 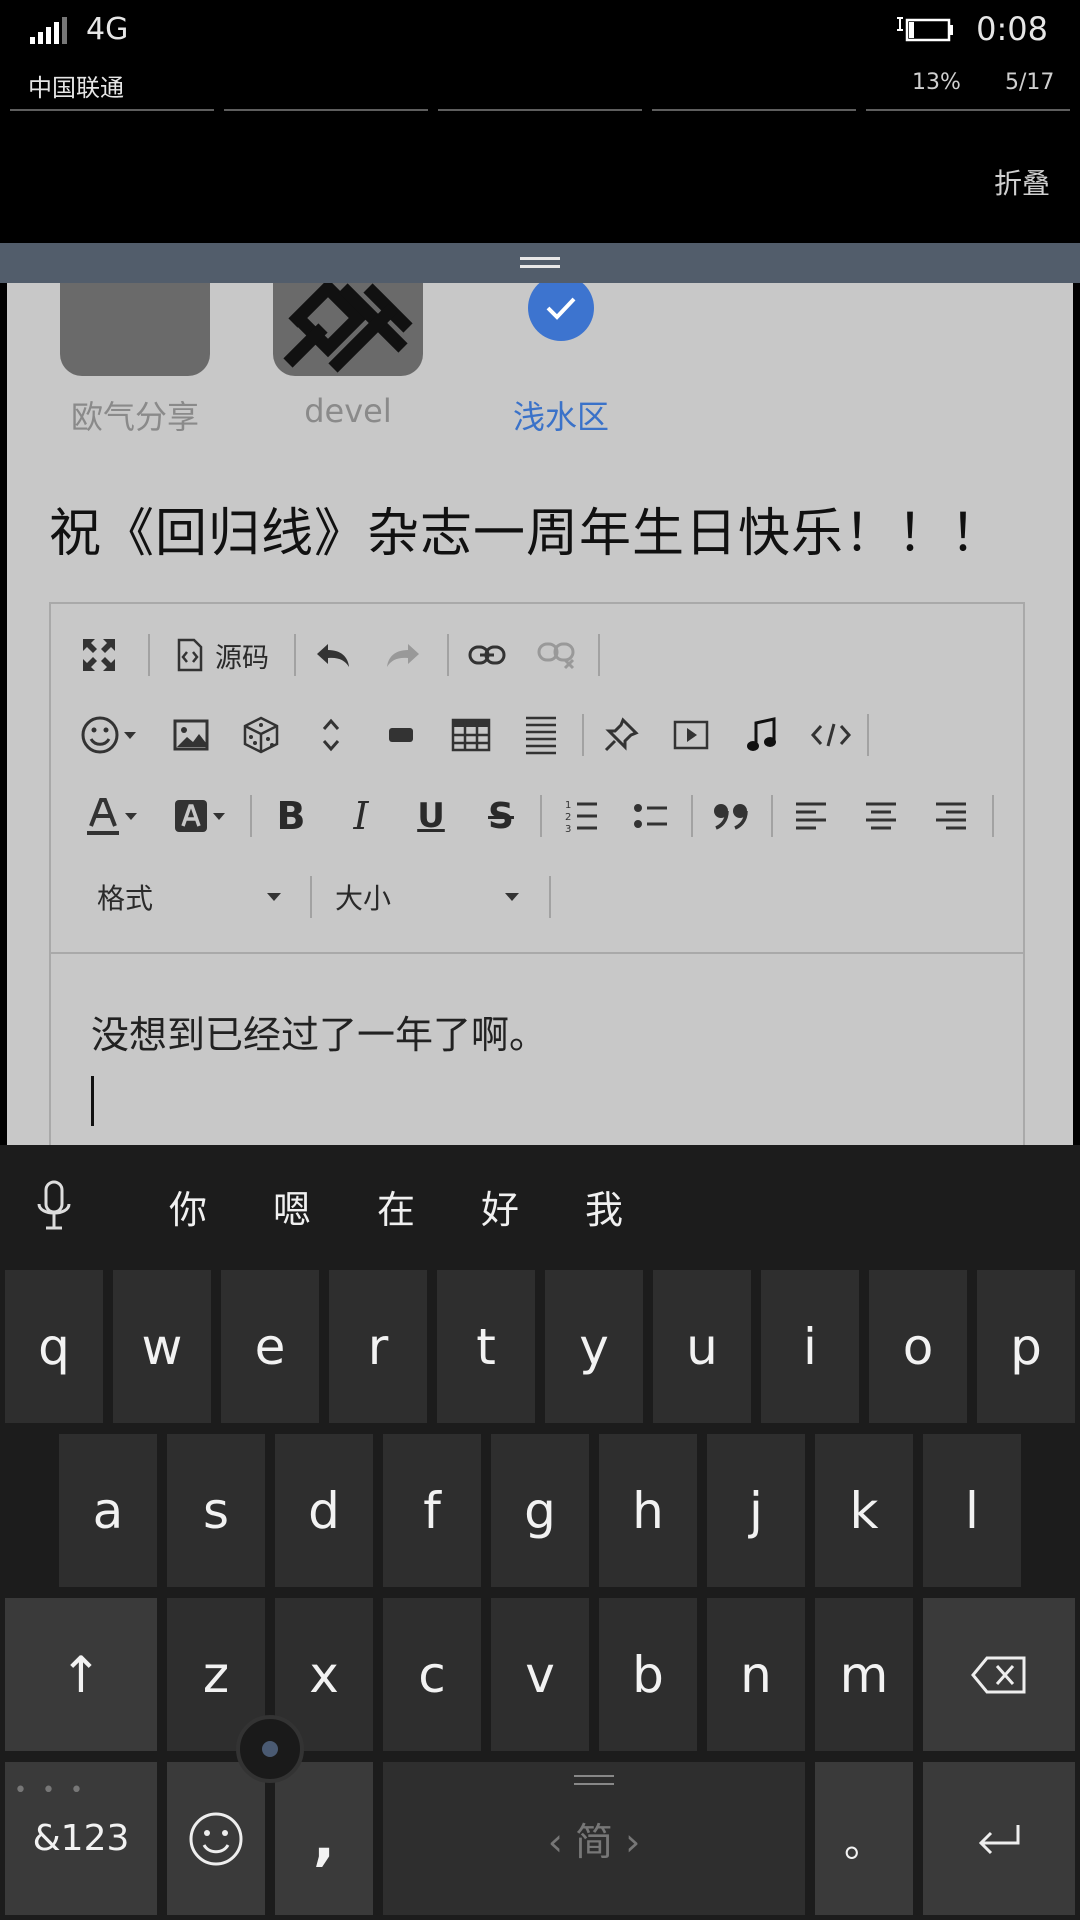 I want to click on font-color-icon, so click(x=111, y=816).